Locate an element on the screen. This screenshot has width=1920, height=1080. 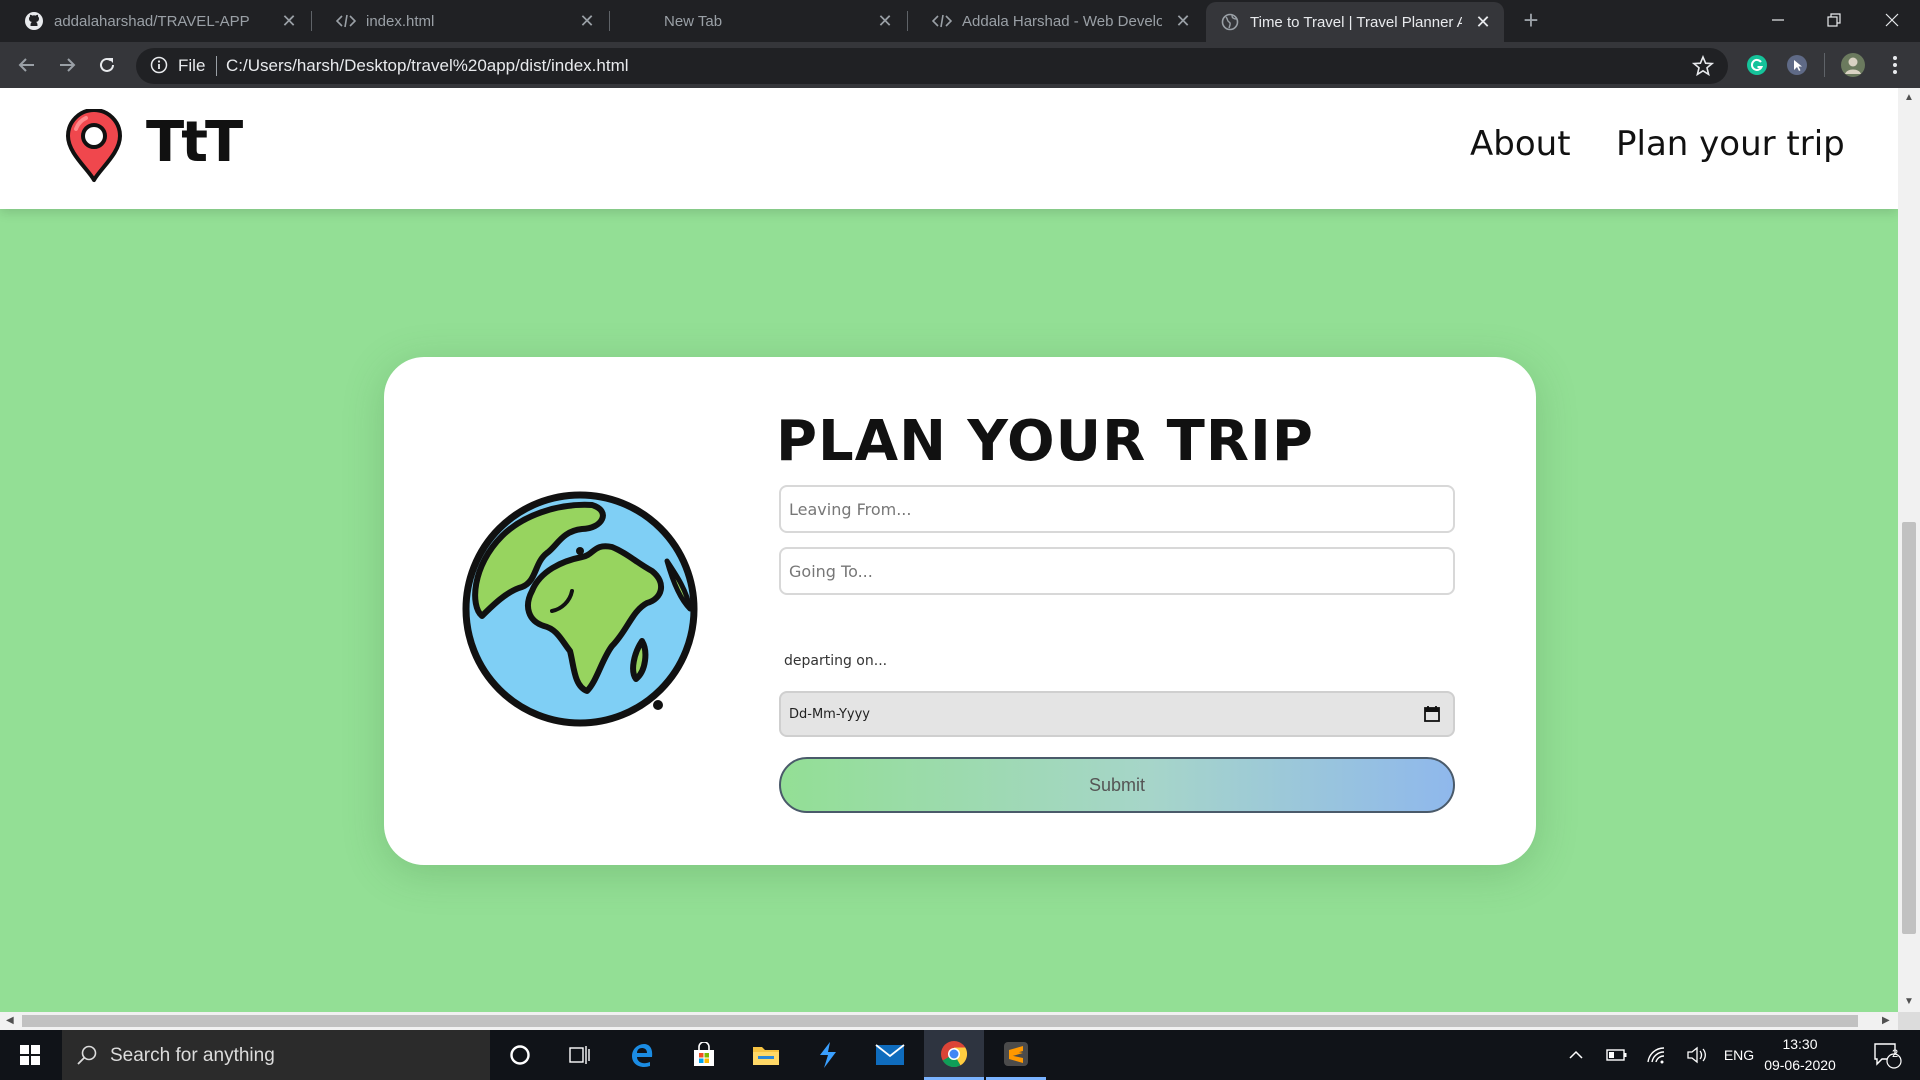
plan-trip-title: PLAN YOUR TRIP is located at coordinates (1045, 441).